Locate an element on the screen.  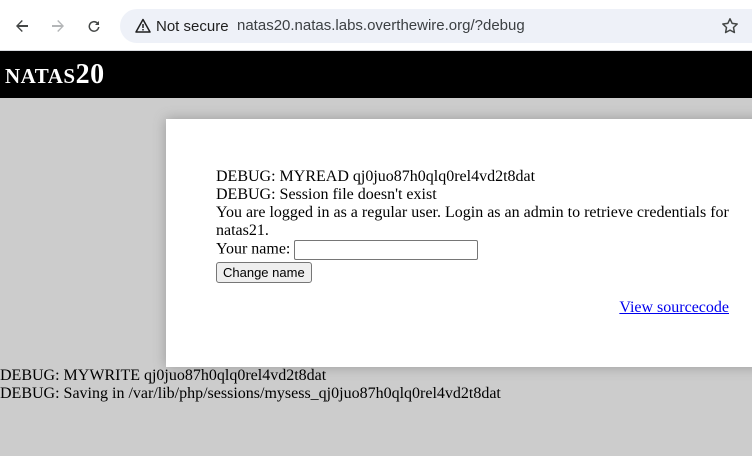
security-indicator: Not secure is located at coordinates (183, 26).